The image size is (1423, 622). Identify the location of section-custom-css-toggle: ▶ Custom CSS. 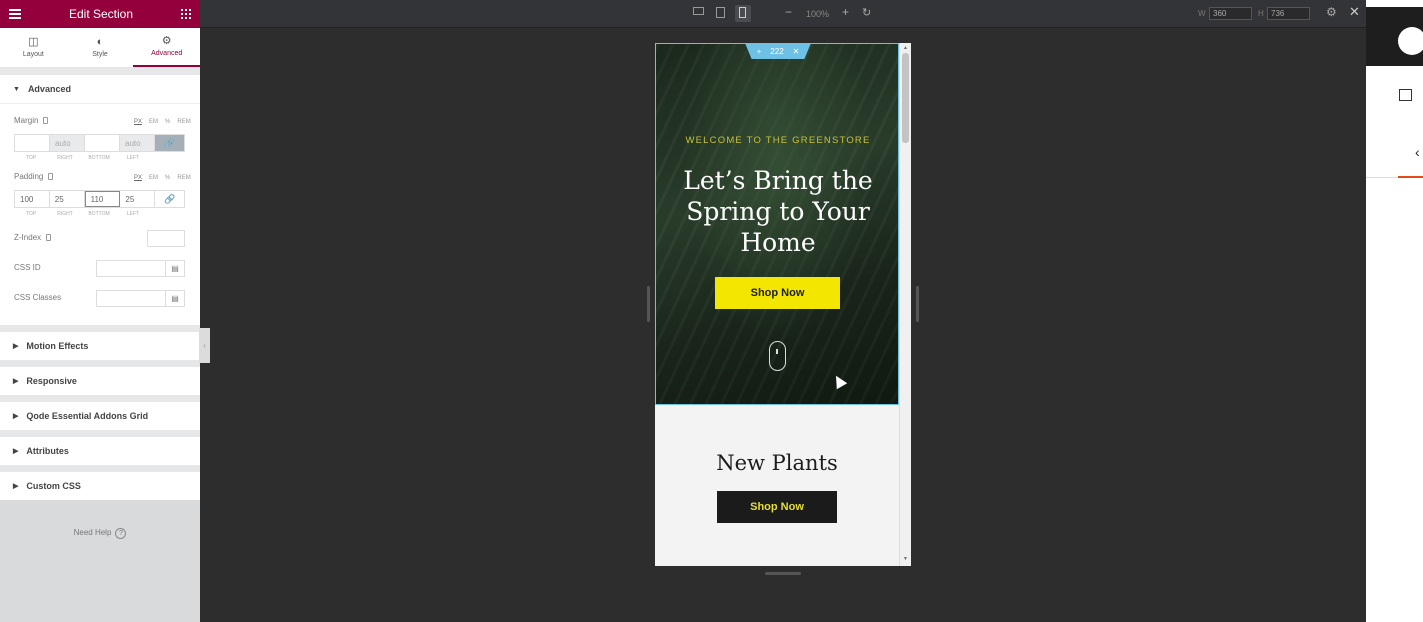
(100, 486).